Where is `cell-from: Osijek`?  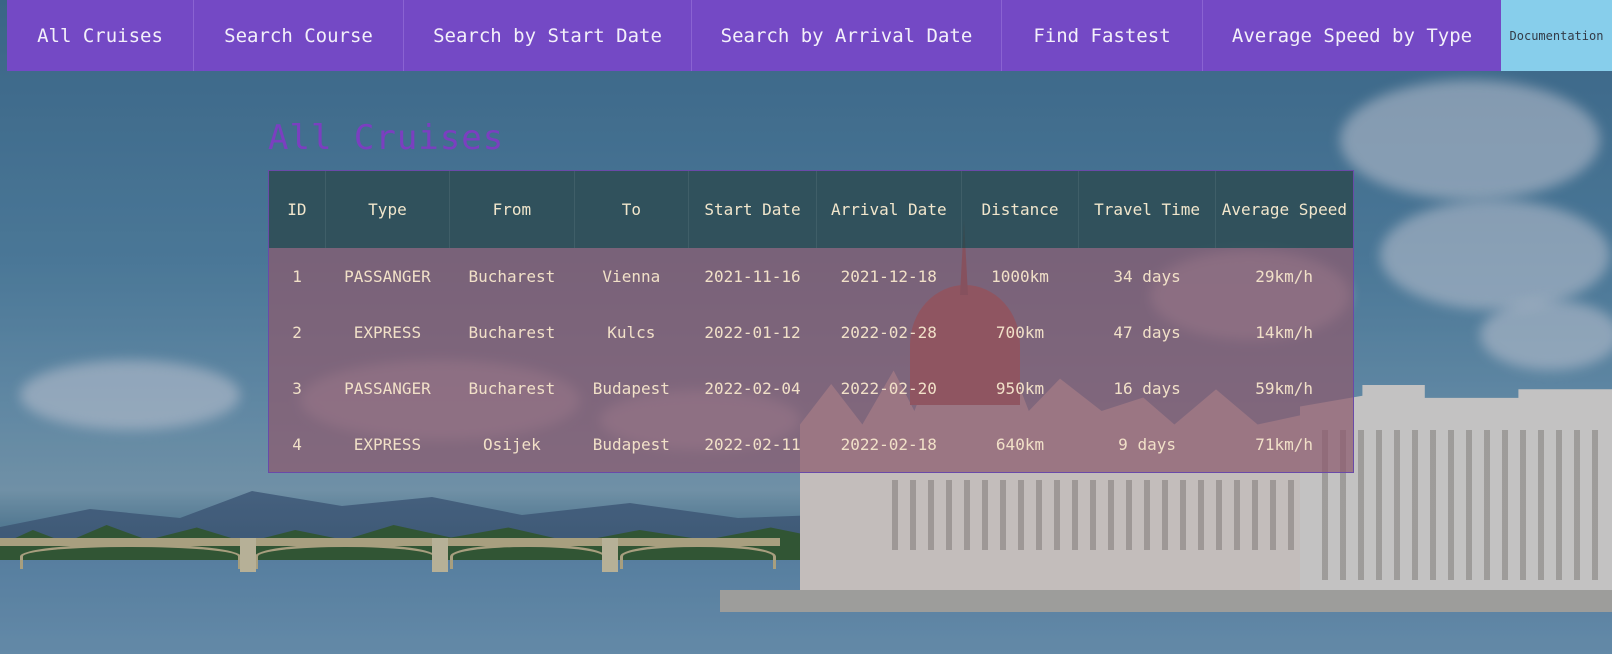
cell-from: Osijek is located at coordinates (511, 444).